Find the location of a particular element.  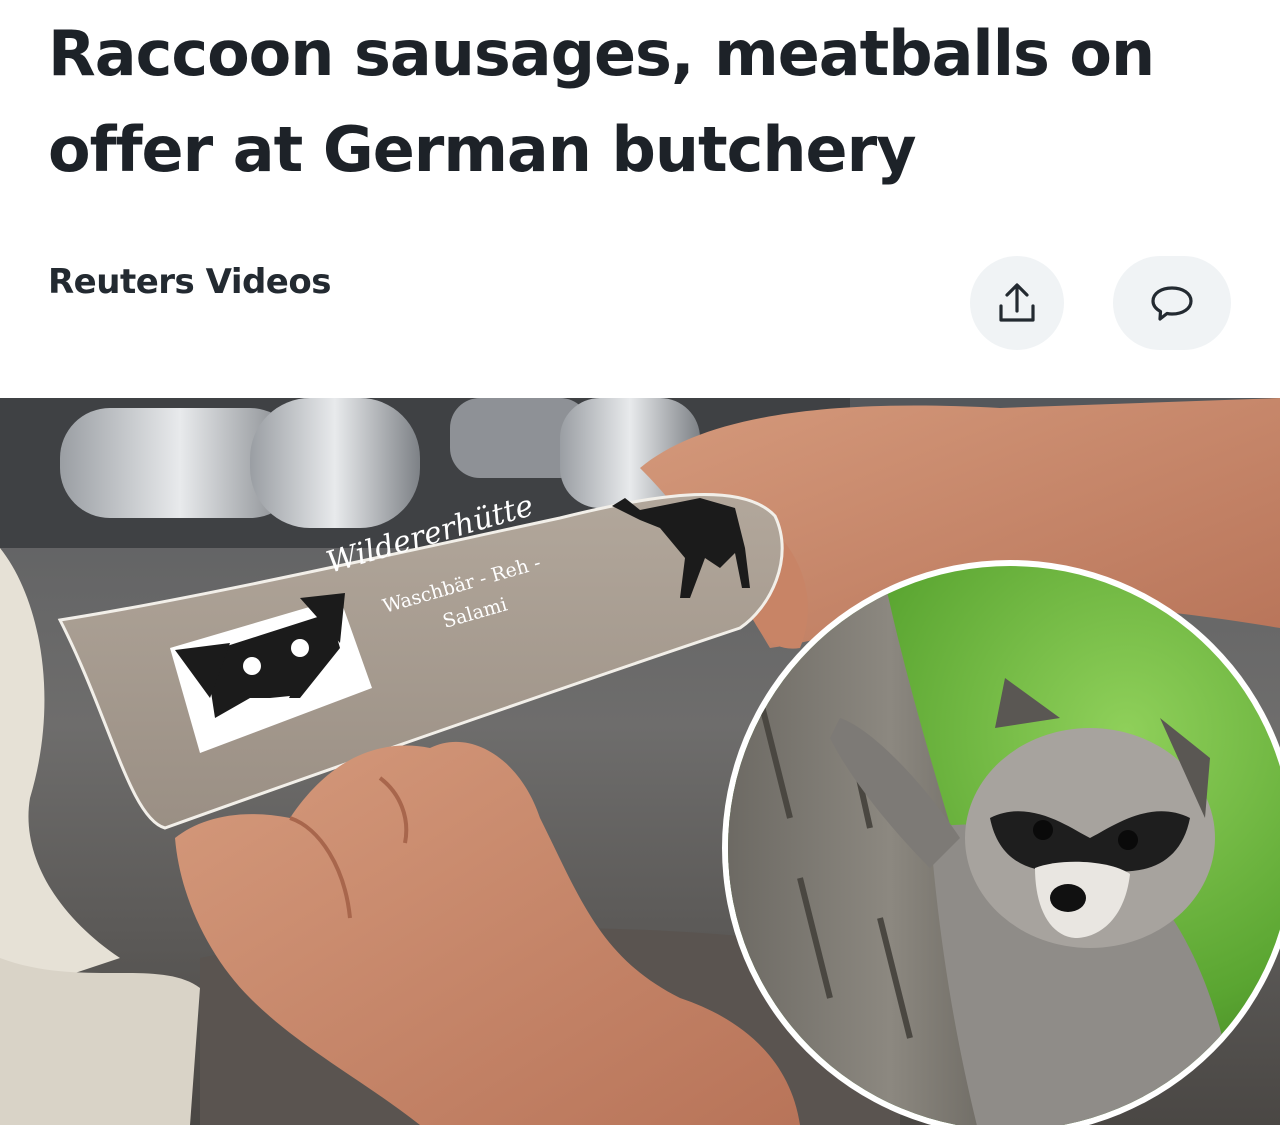

comment-icon is located at coordinates (1172, 303).